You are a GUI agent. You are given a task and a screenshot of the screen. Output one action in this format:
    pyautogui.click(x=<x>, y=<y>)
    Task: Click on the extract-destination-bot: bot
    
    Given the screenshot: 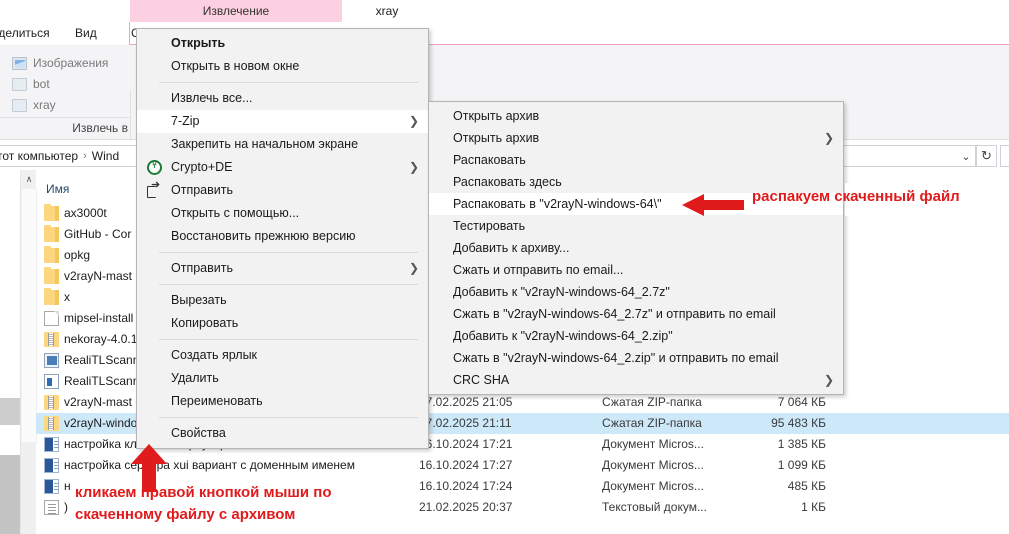 What is the action you would take?
    pyautogui.click(x=31, y=84)
    